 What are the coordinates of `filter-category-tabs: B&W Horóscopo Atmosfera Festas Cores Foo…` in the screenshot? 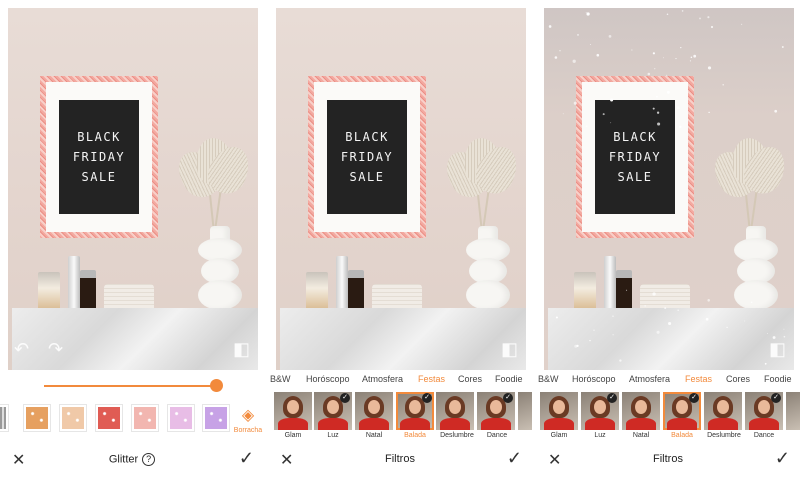 It's located at (668, 382).